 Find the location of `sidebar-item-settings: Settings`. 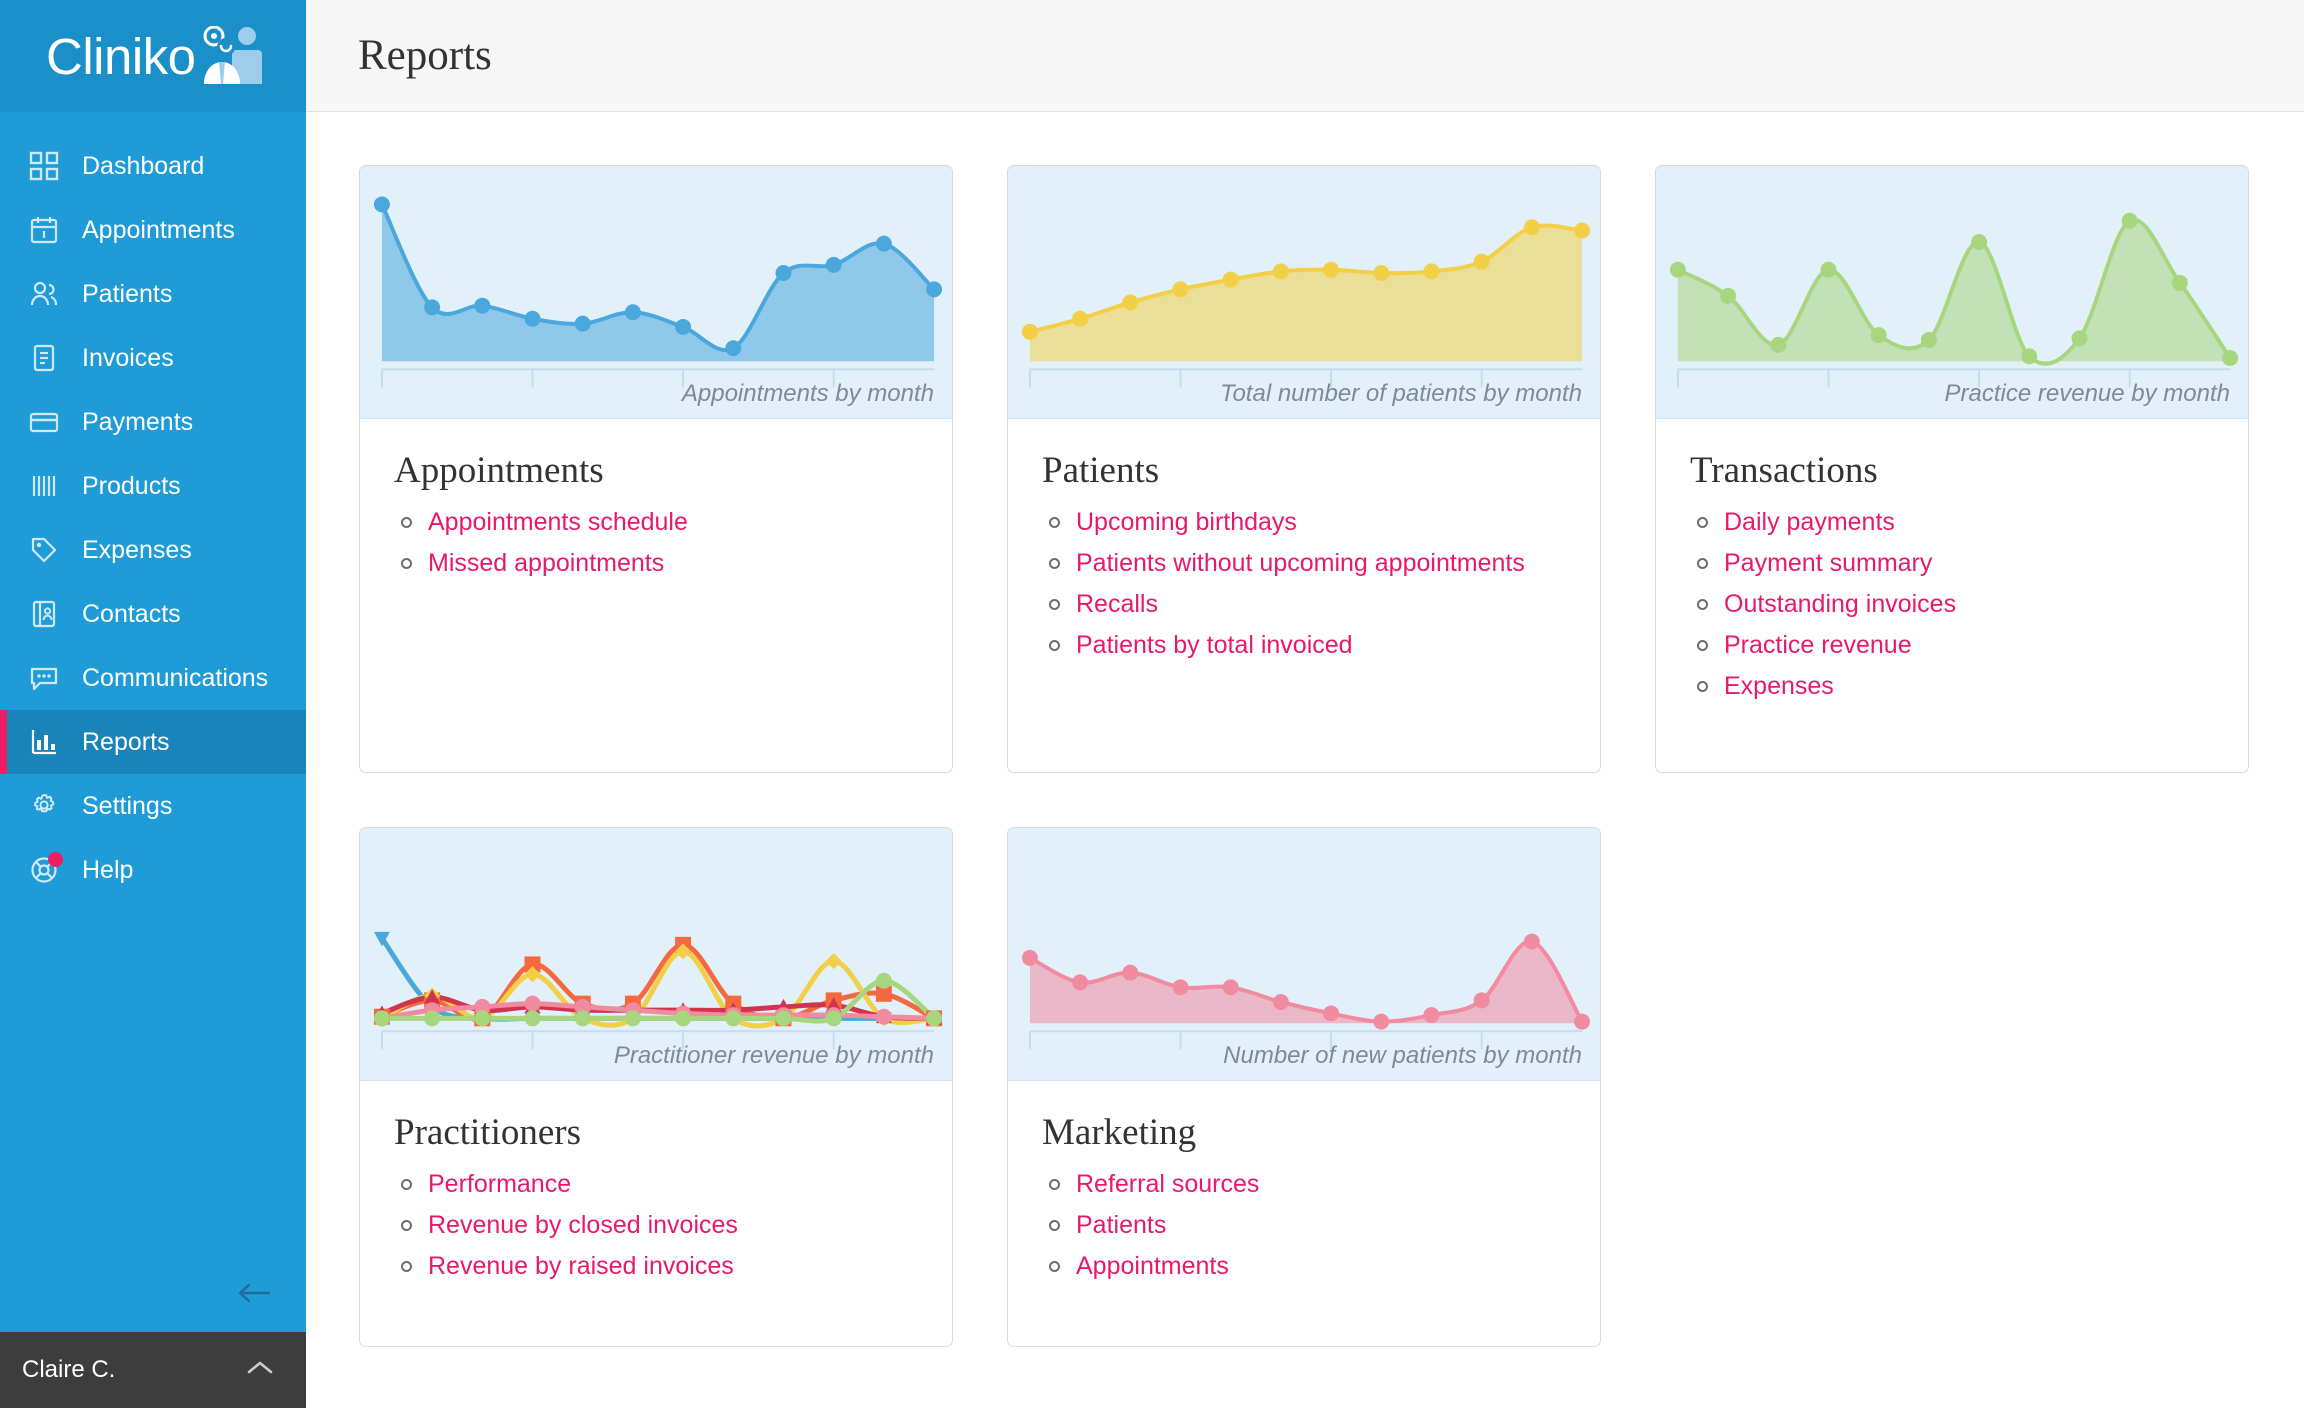

sidebar-item-settings: Settings is located at coordinates (153, 806).